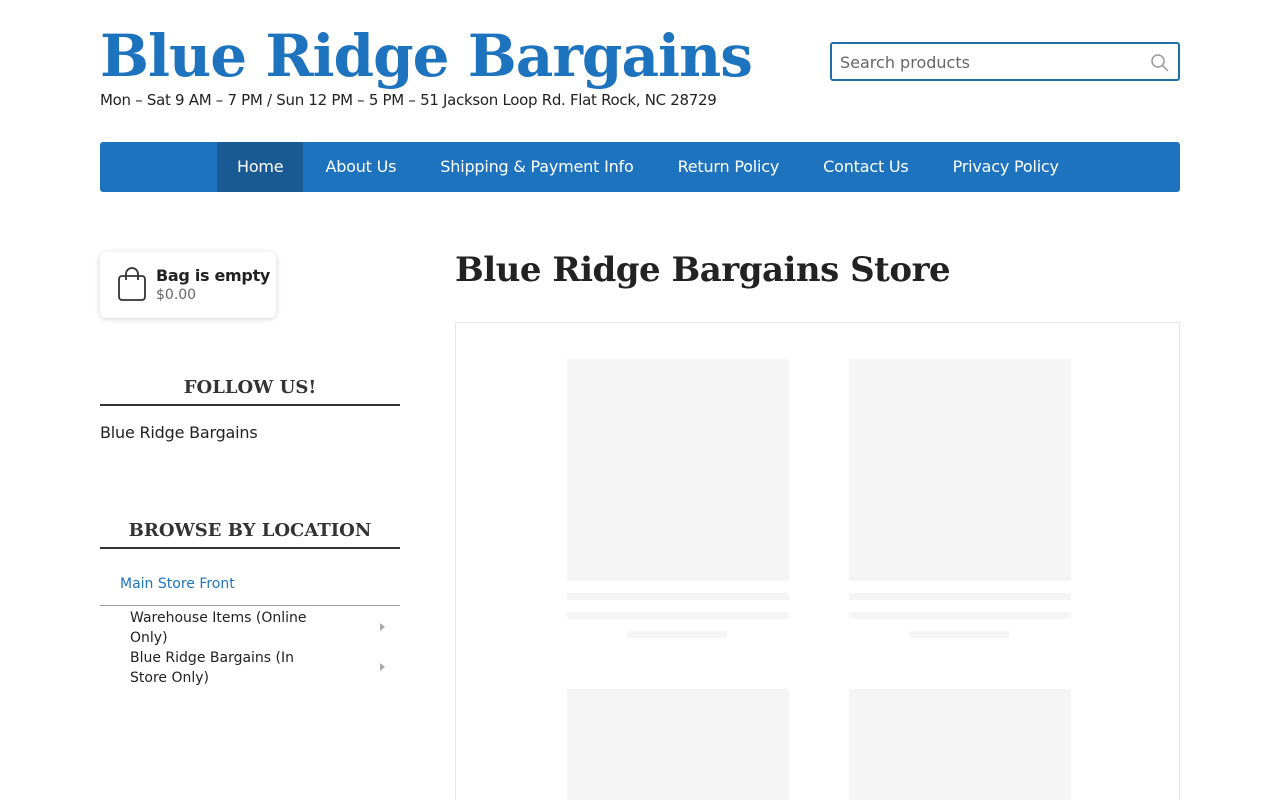 The height and width of the screenshot is (800, 1280). Describe the element at coordinates (1006, 167) in the screenshot. I see `nav-item-privacy-policy: Privacy Policy` at that location.